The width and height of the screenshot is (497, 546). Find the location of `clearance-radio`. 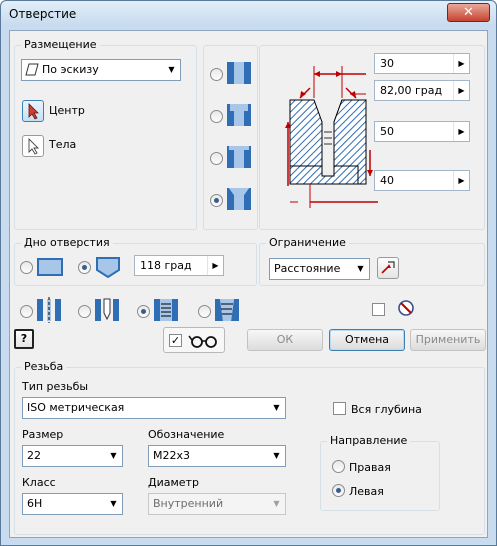

clearance-radio is located at coordinates (84, 311).